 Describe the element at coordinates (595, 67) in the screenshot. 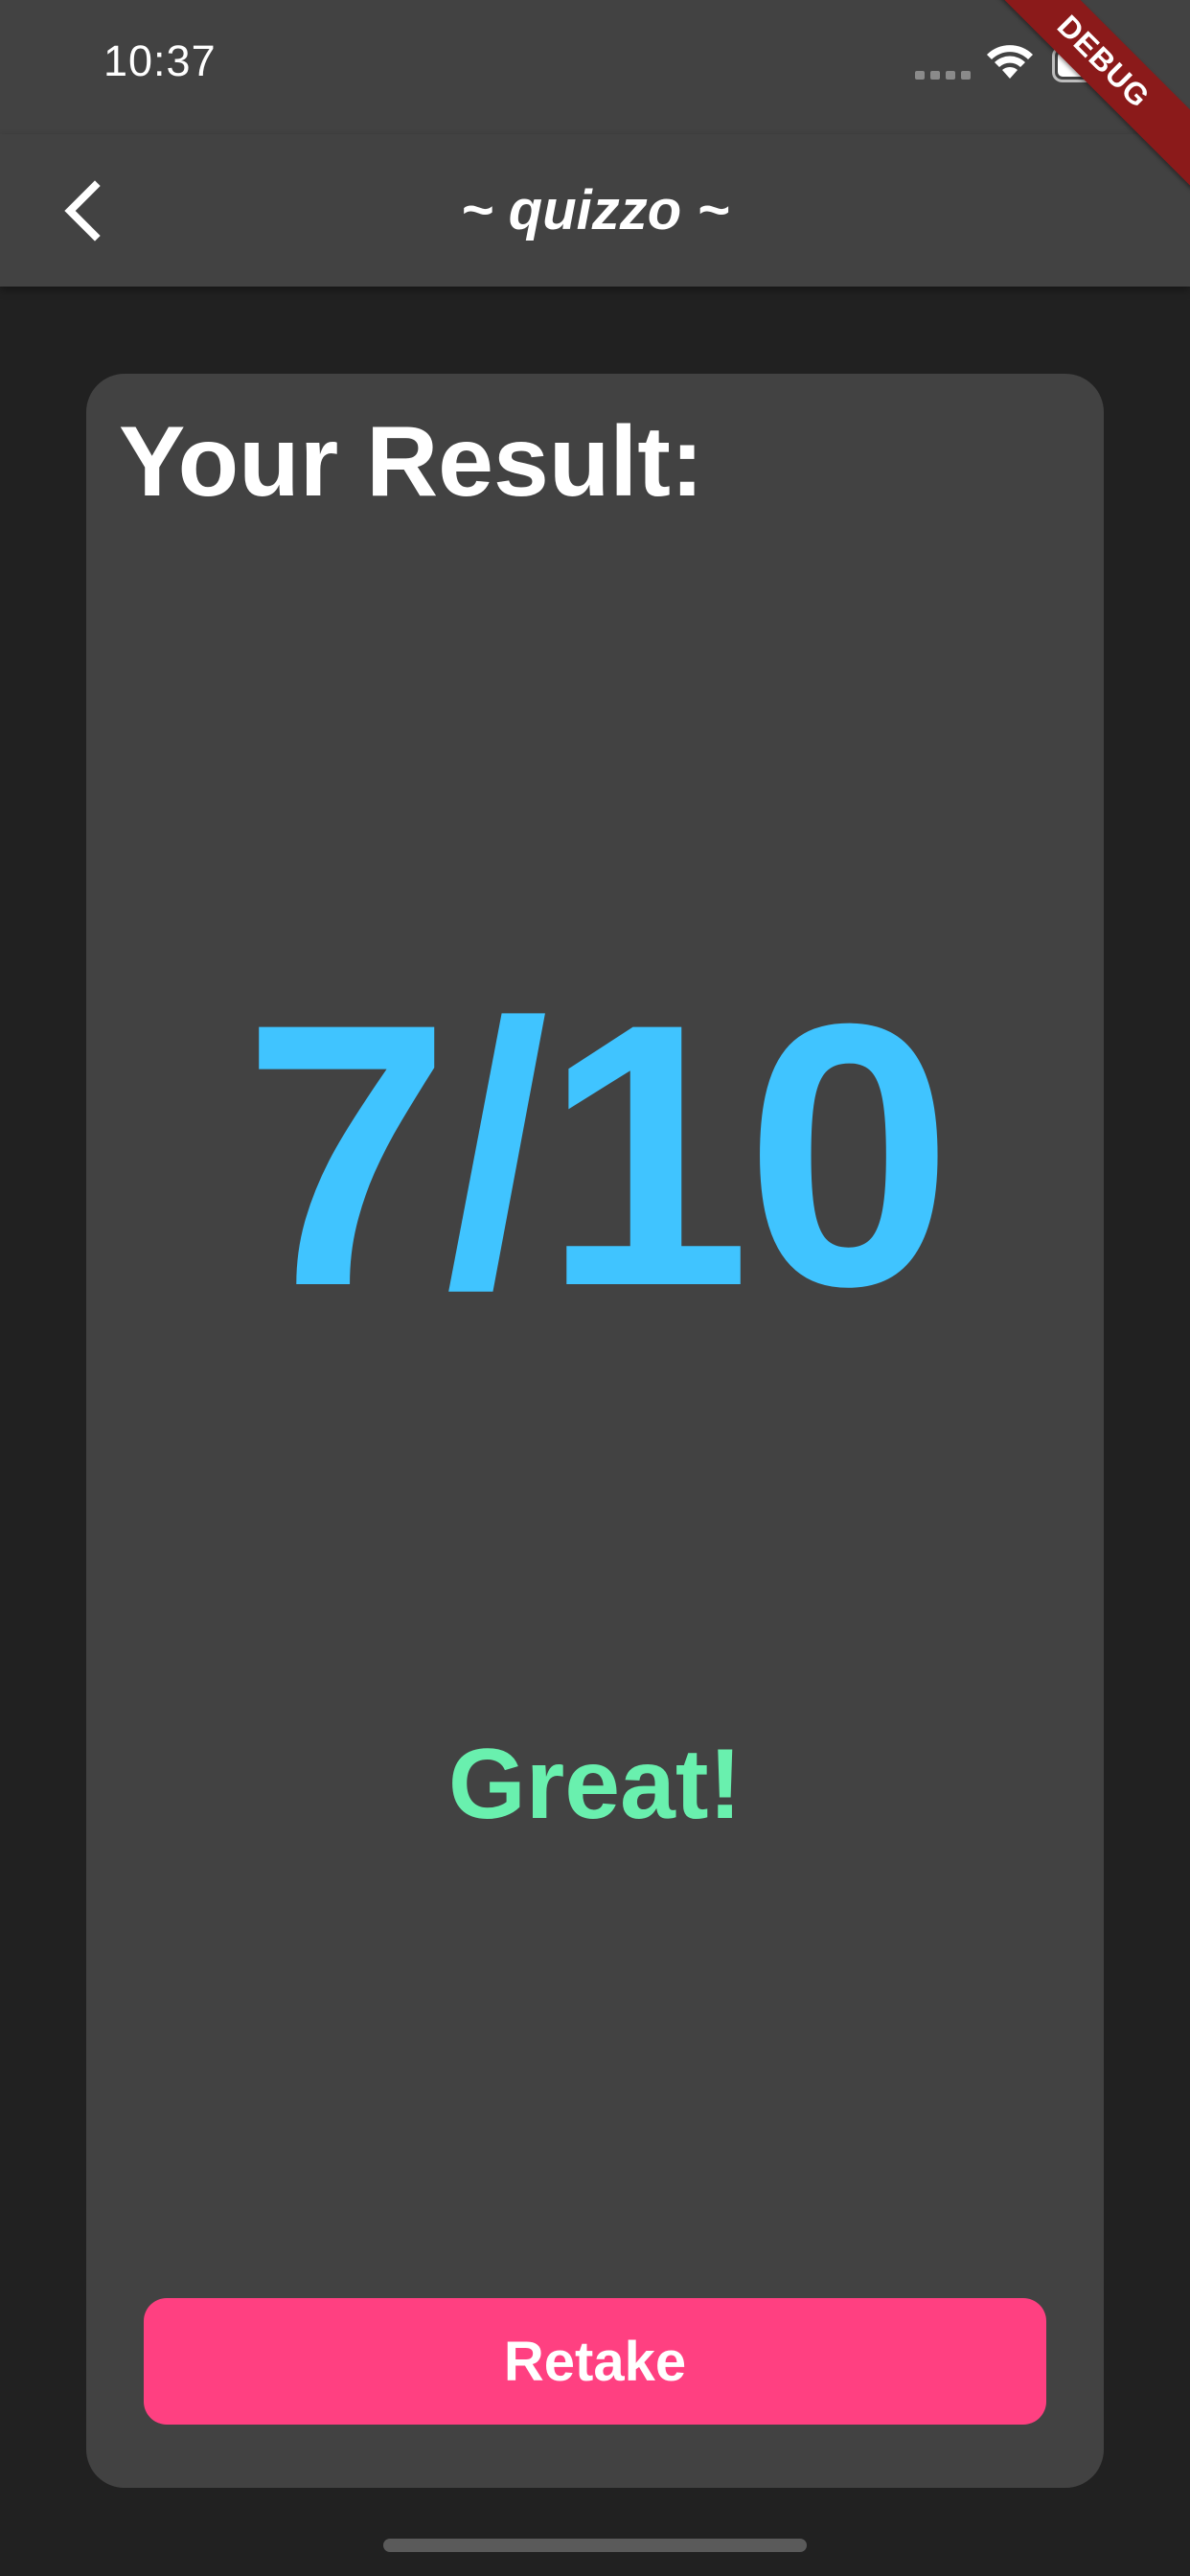

I see `status-bar: 10:37` at that location.